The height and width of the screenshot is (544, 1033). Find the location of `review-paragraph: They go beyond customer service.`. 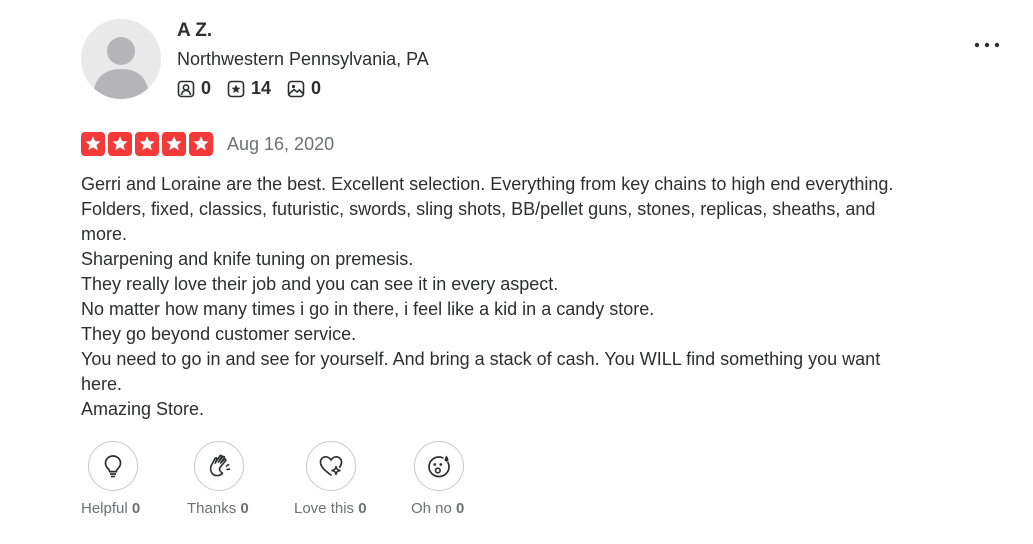

review-paragraph: They go beyond customer service. is located at coordinates (219, 334).